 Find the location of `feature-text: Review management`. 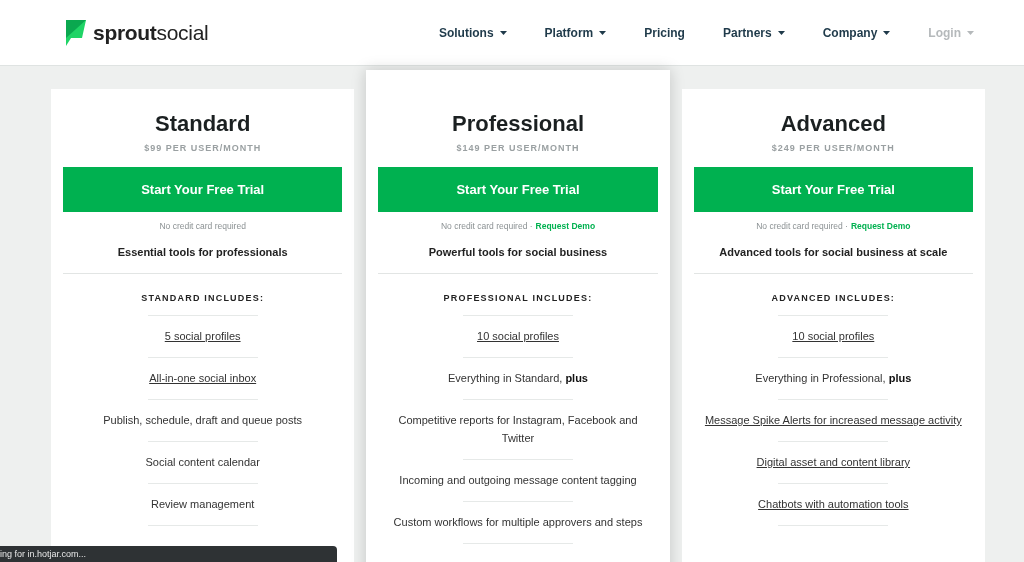

feature-text: Review management is located at coordinates (203, 504).